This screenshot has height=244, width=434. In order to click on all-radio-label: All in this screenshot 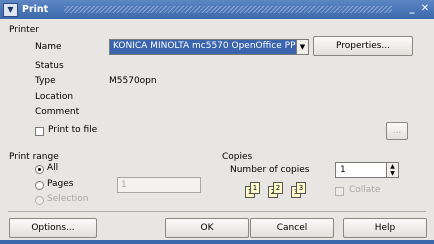, I will do `click(53, 168)`.